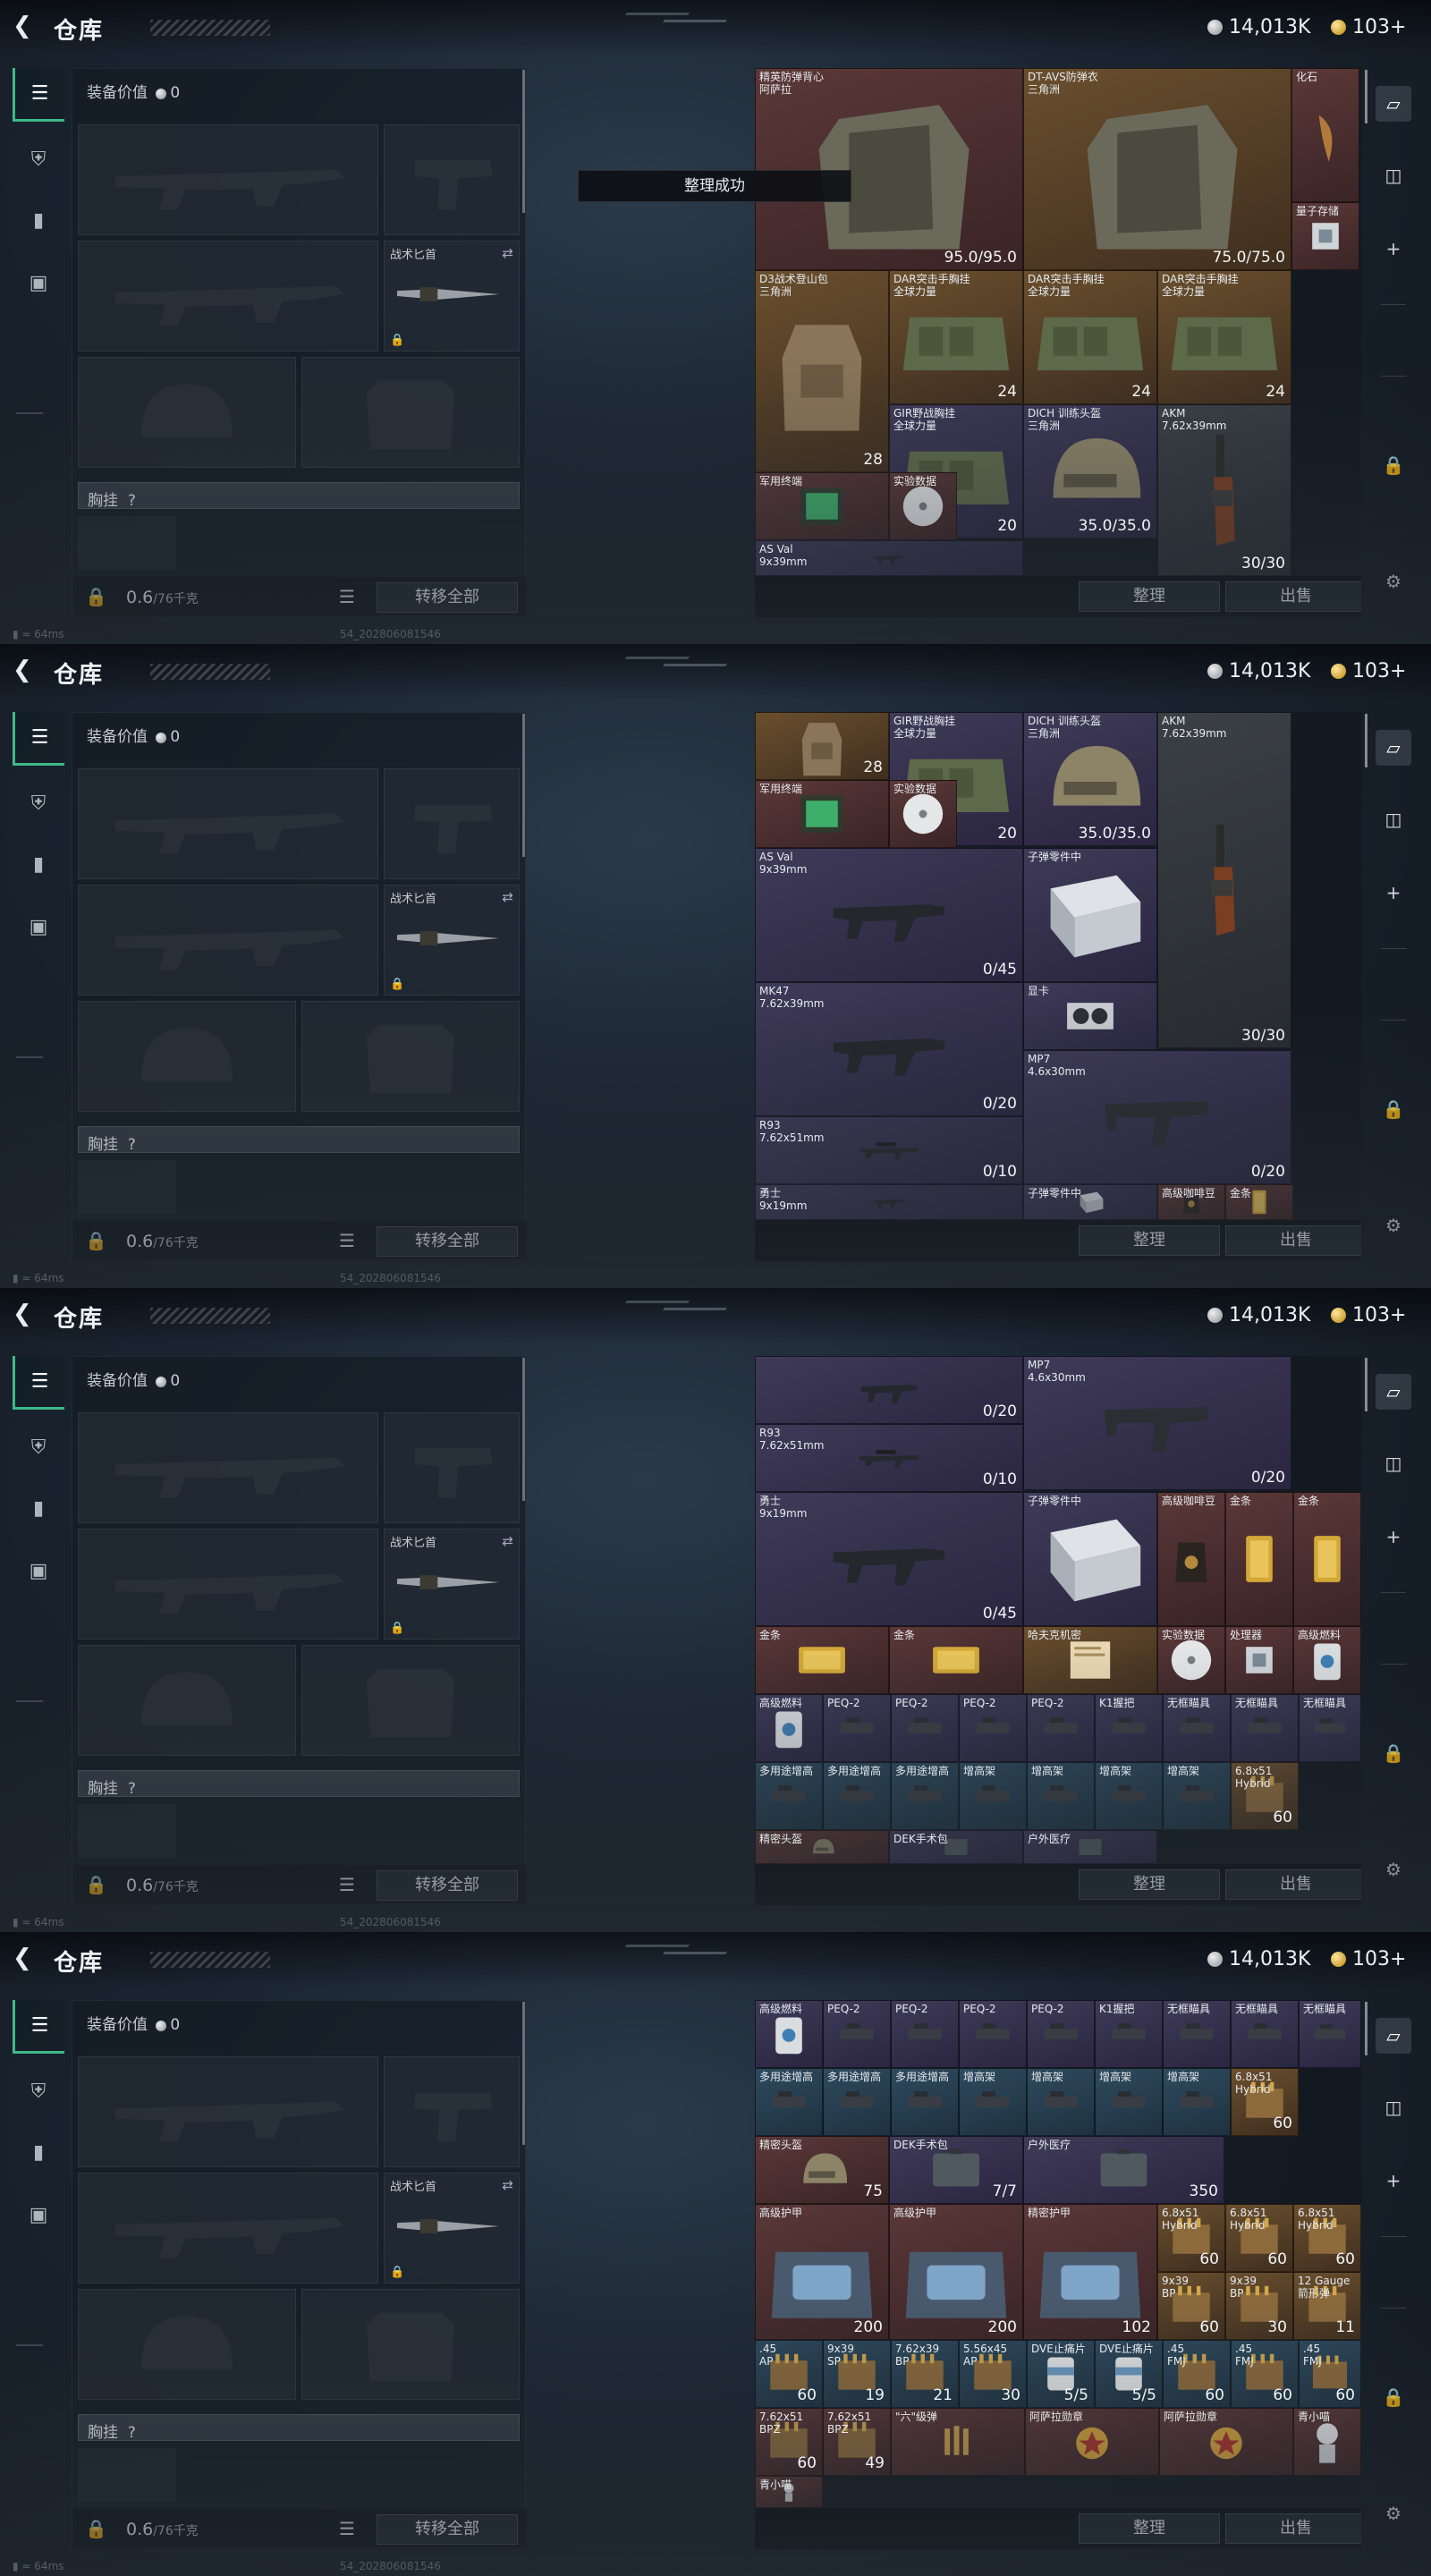  Describe the element at coordinates (1191, 1559) in the screenshot. I see `stash-item: 高级咖啡豆` at that location.